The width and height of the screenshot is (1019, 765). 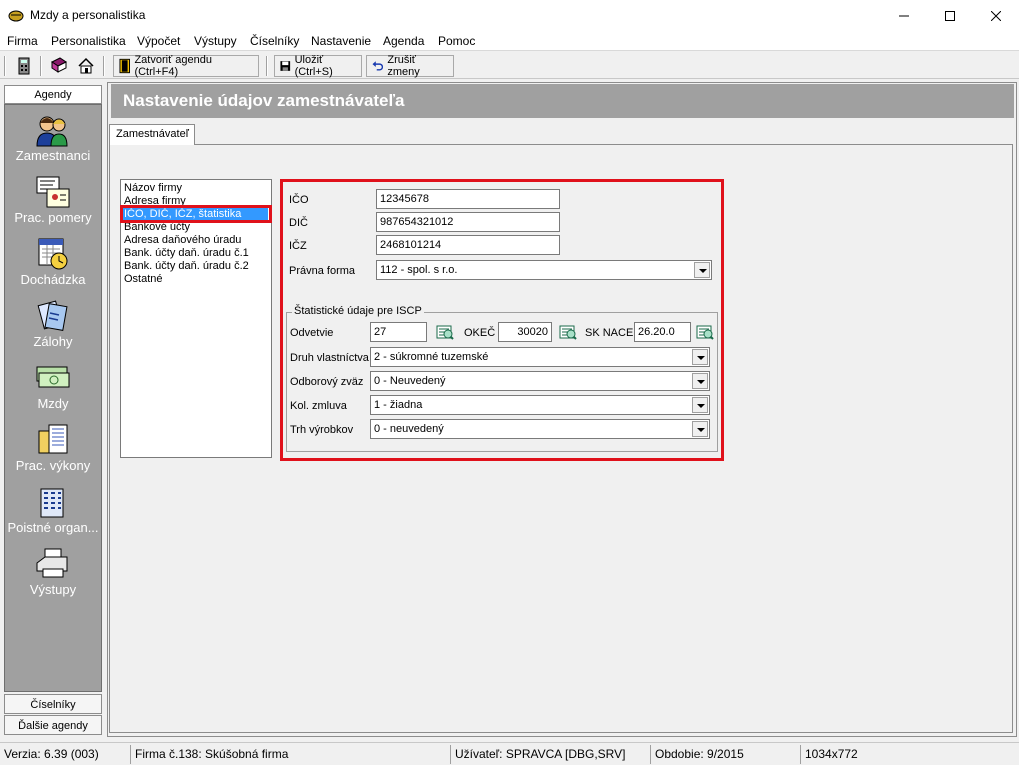 I want to click on kol-zmluva-value: 1 - žiadna, so click(x=398, y=405).